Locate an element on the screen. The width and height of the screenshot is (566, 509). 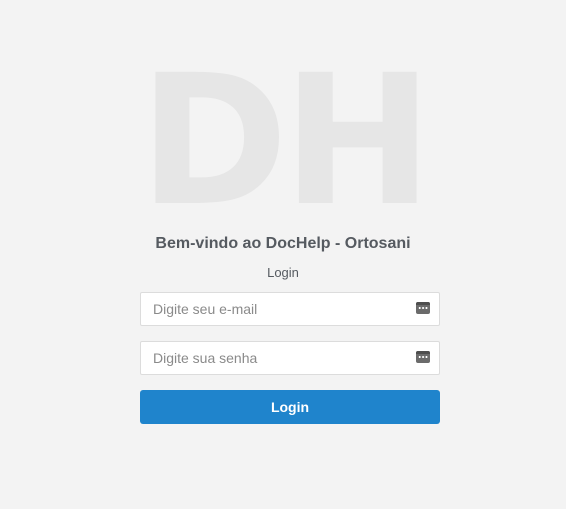
login-button: Login is located at coordinates (290, 407).